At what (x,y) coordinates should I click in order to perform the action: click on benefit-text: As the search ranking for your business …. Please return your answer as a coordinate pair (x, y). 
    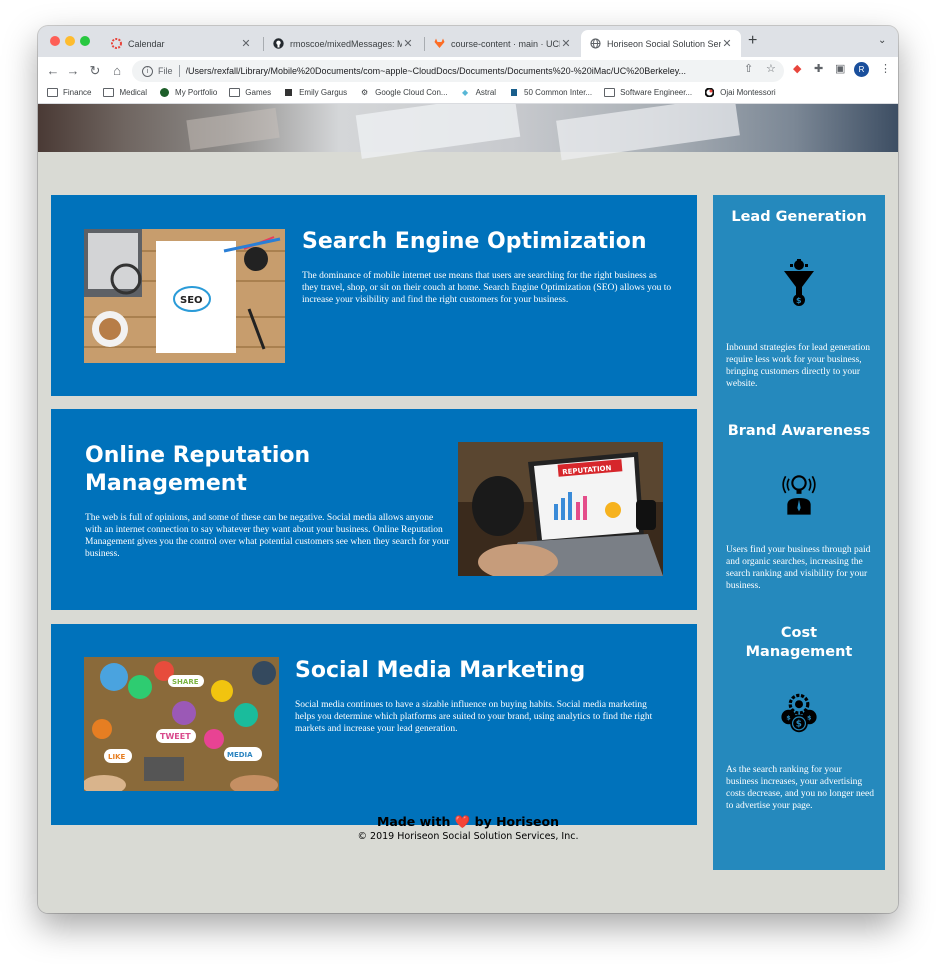
    Looking at the image, I should click on (800, 788).